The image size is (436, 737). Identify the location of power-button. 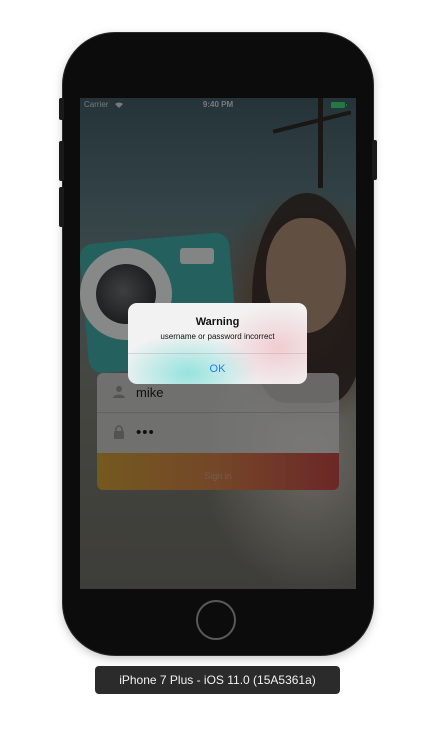
(374, 160).